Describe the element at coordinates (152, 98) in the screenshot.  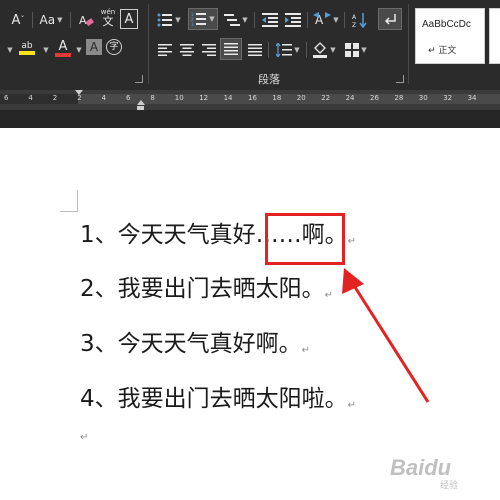
I see `ruler-tick-label: 8` at that location.